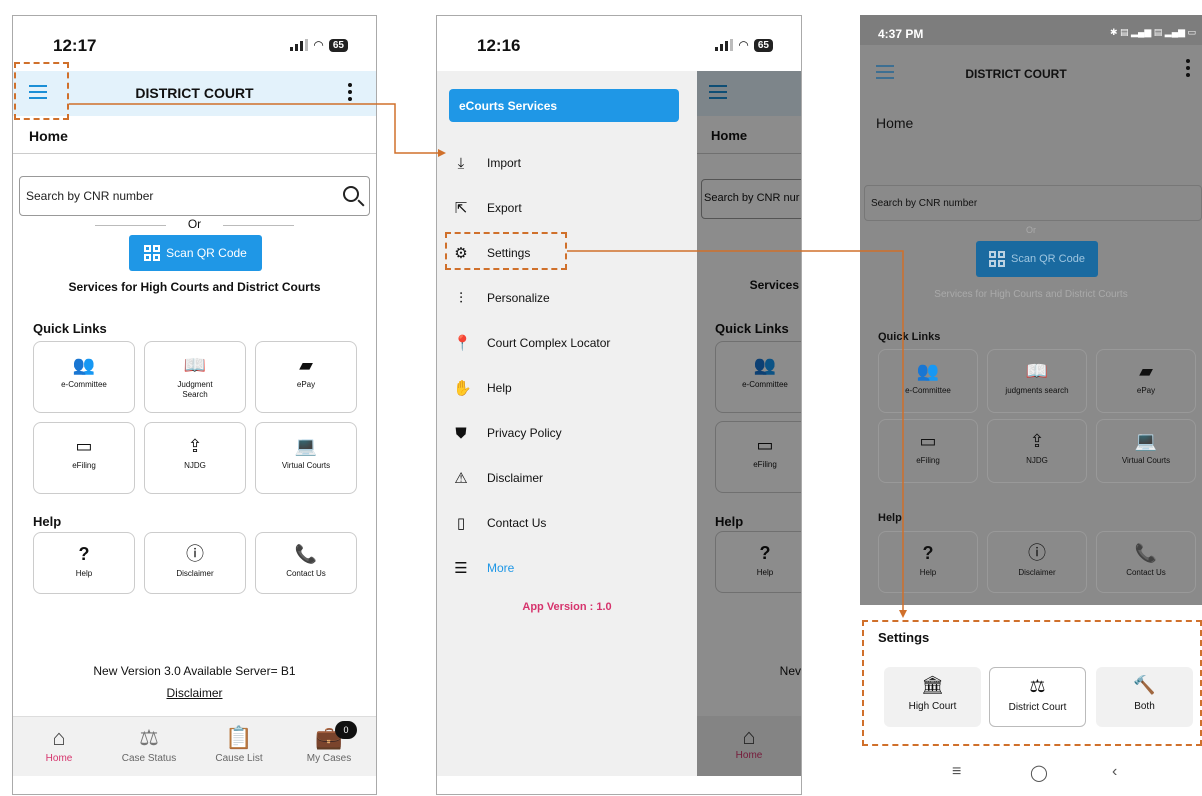  Describe the element at coordinates (1016, 74) in the screenshot. I see `app-title: DISTRICT COURT` at that location.